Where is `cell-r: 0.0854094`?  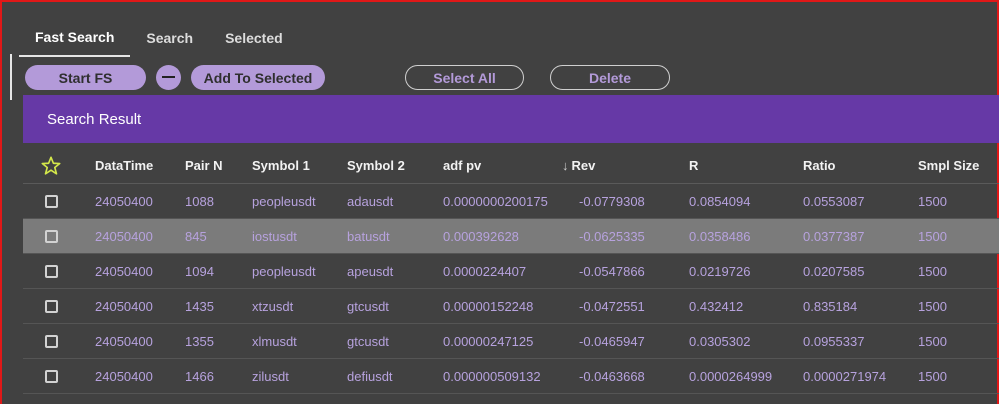 cell-r: 0.0854094 is located at coordinates (720, 201).